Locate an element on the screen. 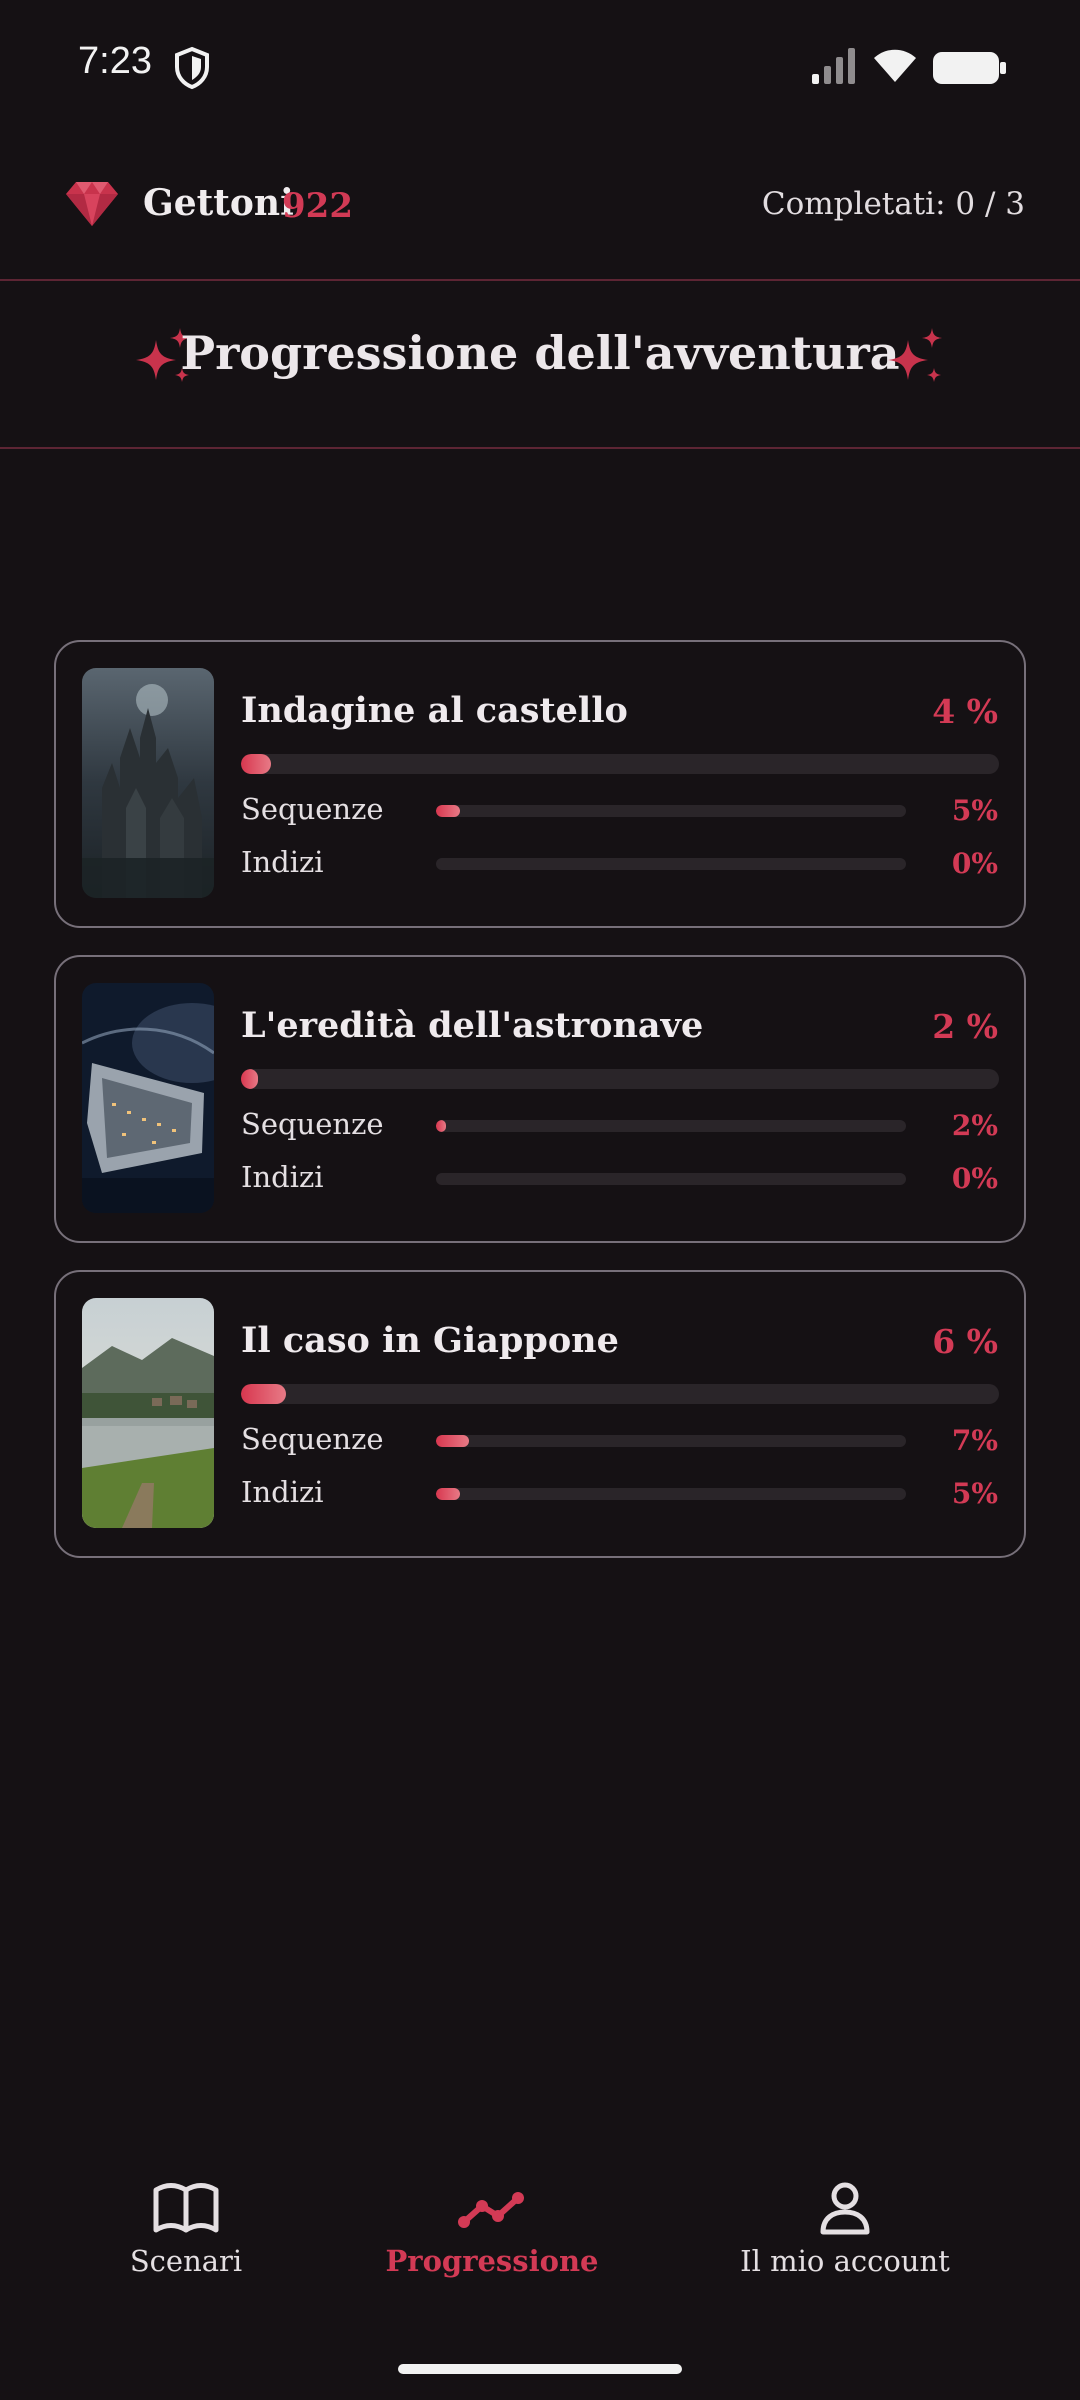 This screenshot has height=2400, width=1080. tokens-value: 922 is located at coordinates (317, 206).